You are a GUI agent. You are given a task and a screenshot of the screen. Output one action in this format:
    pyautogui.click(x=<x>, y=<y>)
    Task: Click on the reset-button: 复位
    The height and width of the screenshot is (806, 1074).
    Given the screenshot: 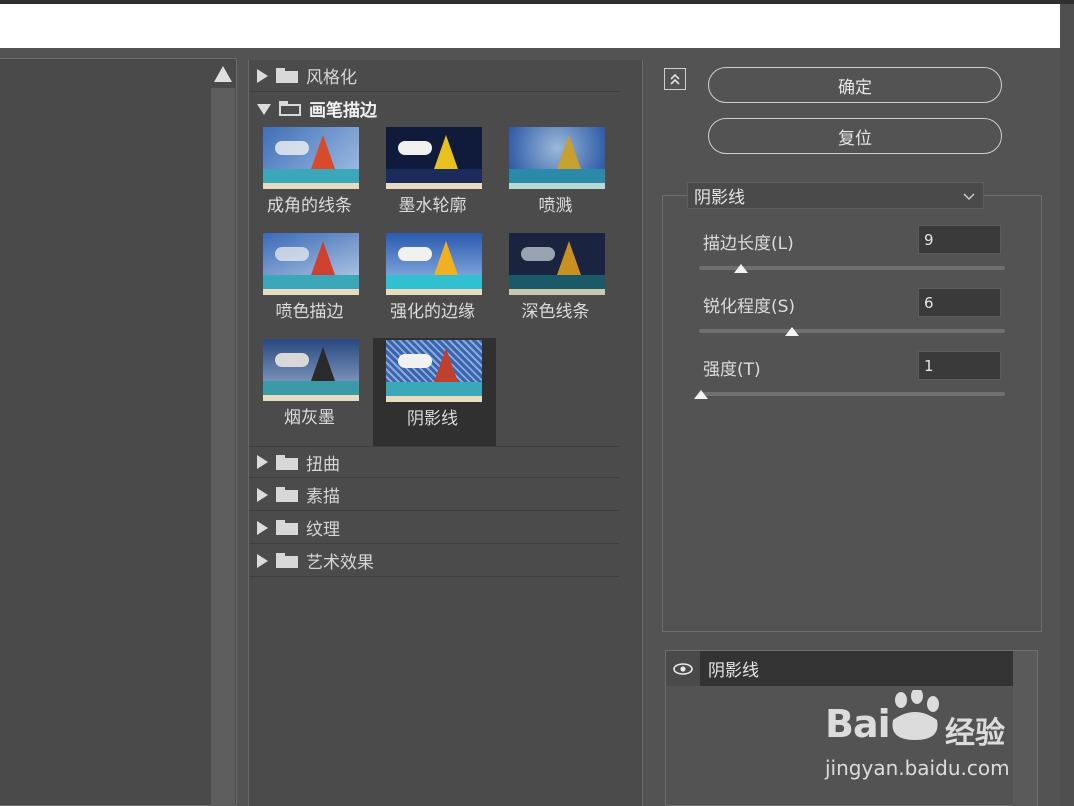 What is the action you would take?
    pyautogui.click(x=855, y=136)
    